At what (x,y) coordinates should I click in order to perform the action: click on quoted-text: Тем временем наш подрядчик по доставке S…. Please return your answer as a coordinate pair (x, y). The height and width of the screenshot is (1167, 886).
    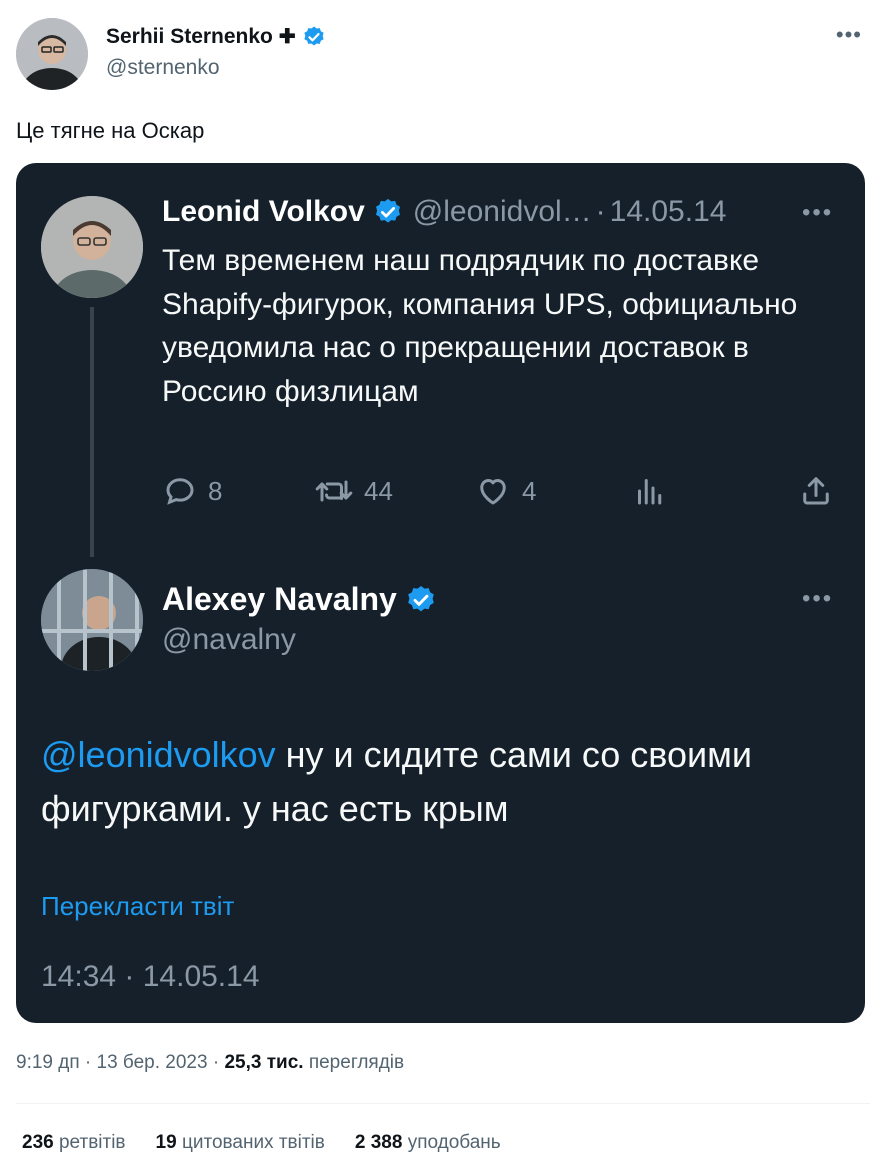
    Looking at the image, I should click on (480, 326).